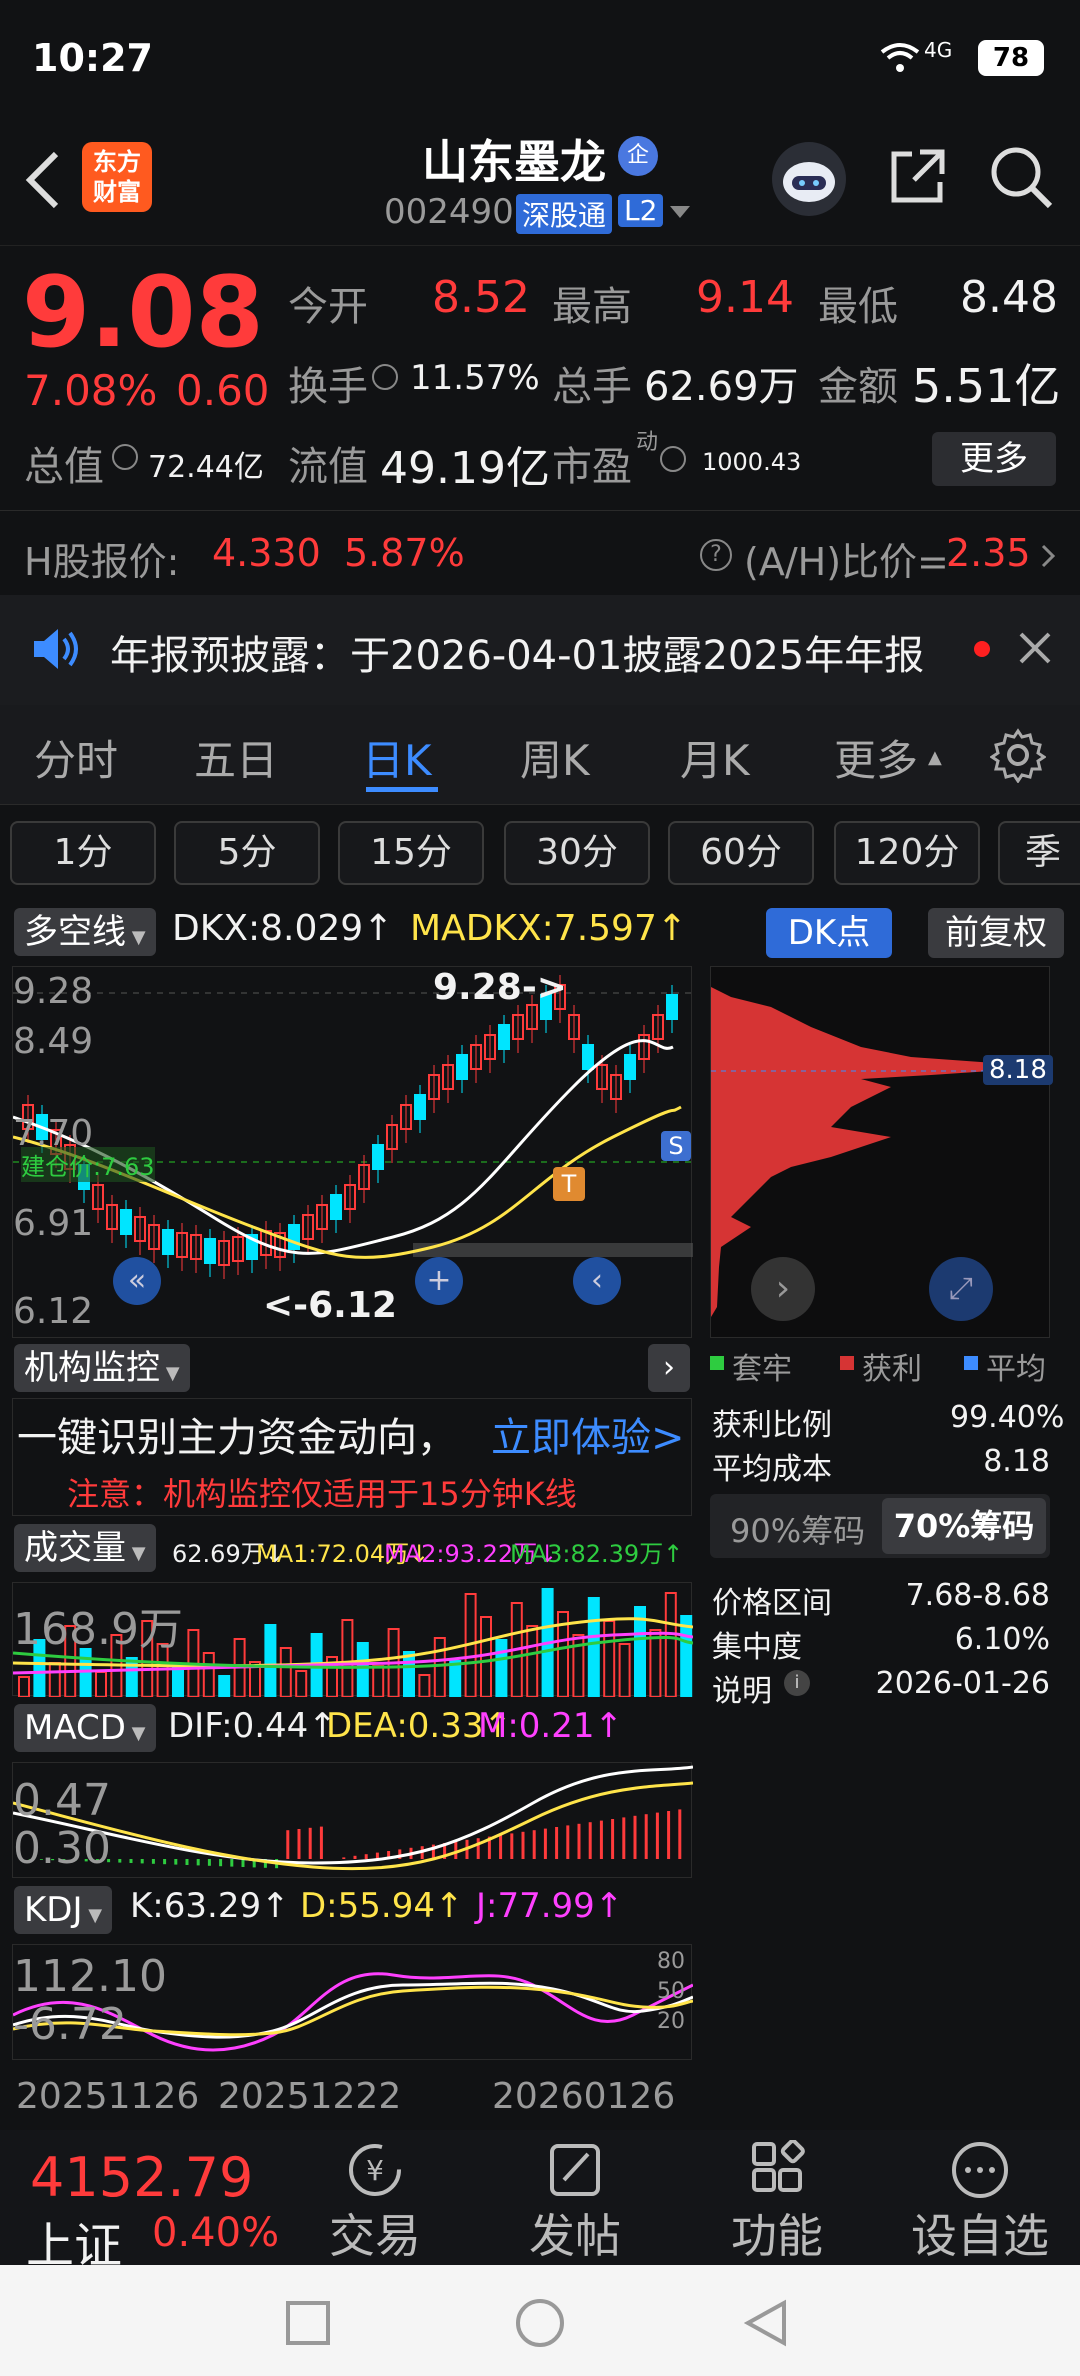 The width and height of the screenshot is (1080, 2376). I want to click on indicator-select: 多空线 ▼, so click(85, 932).